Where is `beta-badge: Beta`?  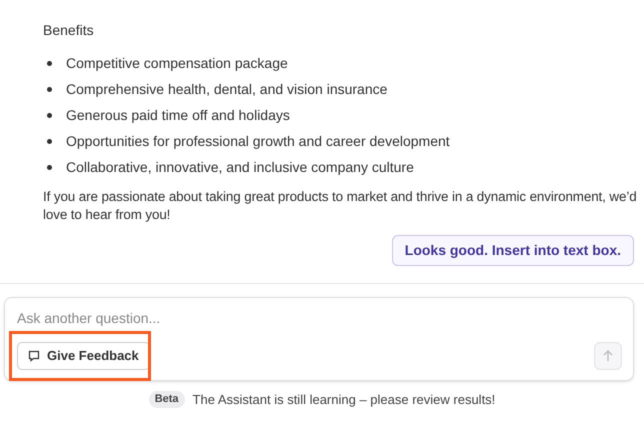
beta-badge: Beta is located at coordinates (166, 399).